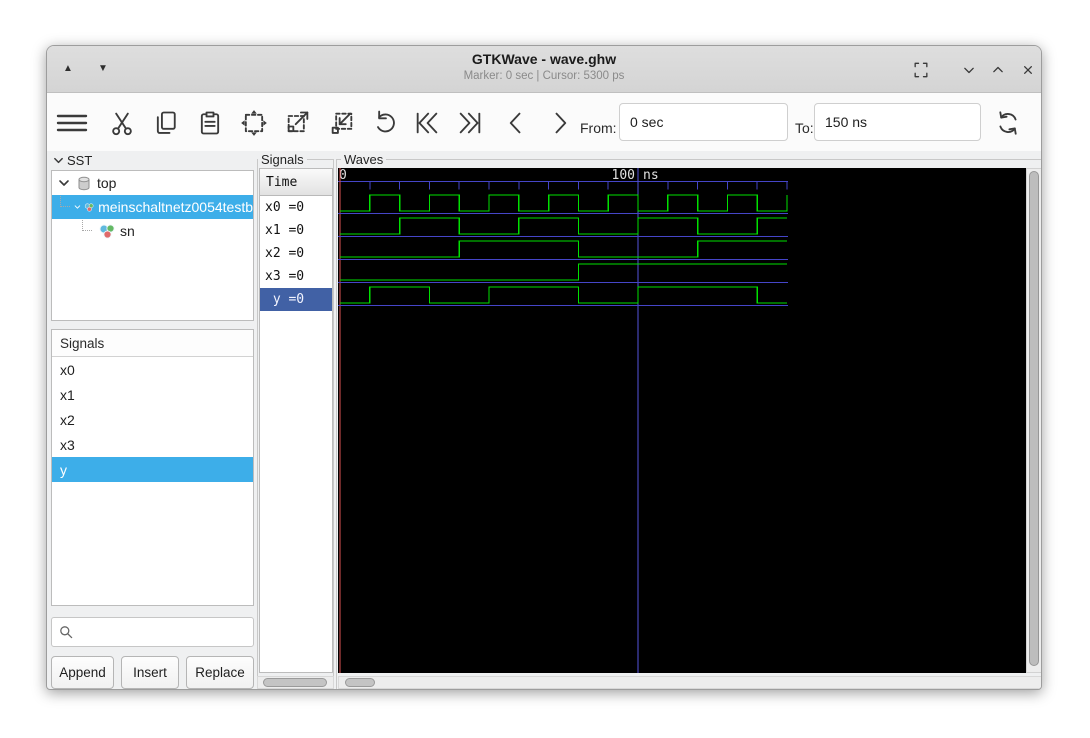 This screenshot has width=1090, height=738. I want to click on go-start-icon, so click(427, 123).